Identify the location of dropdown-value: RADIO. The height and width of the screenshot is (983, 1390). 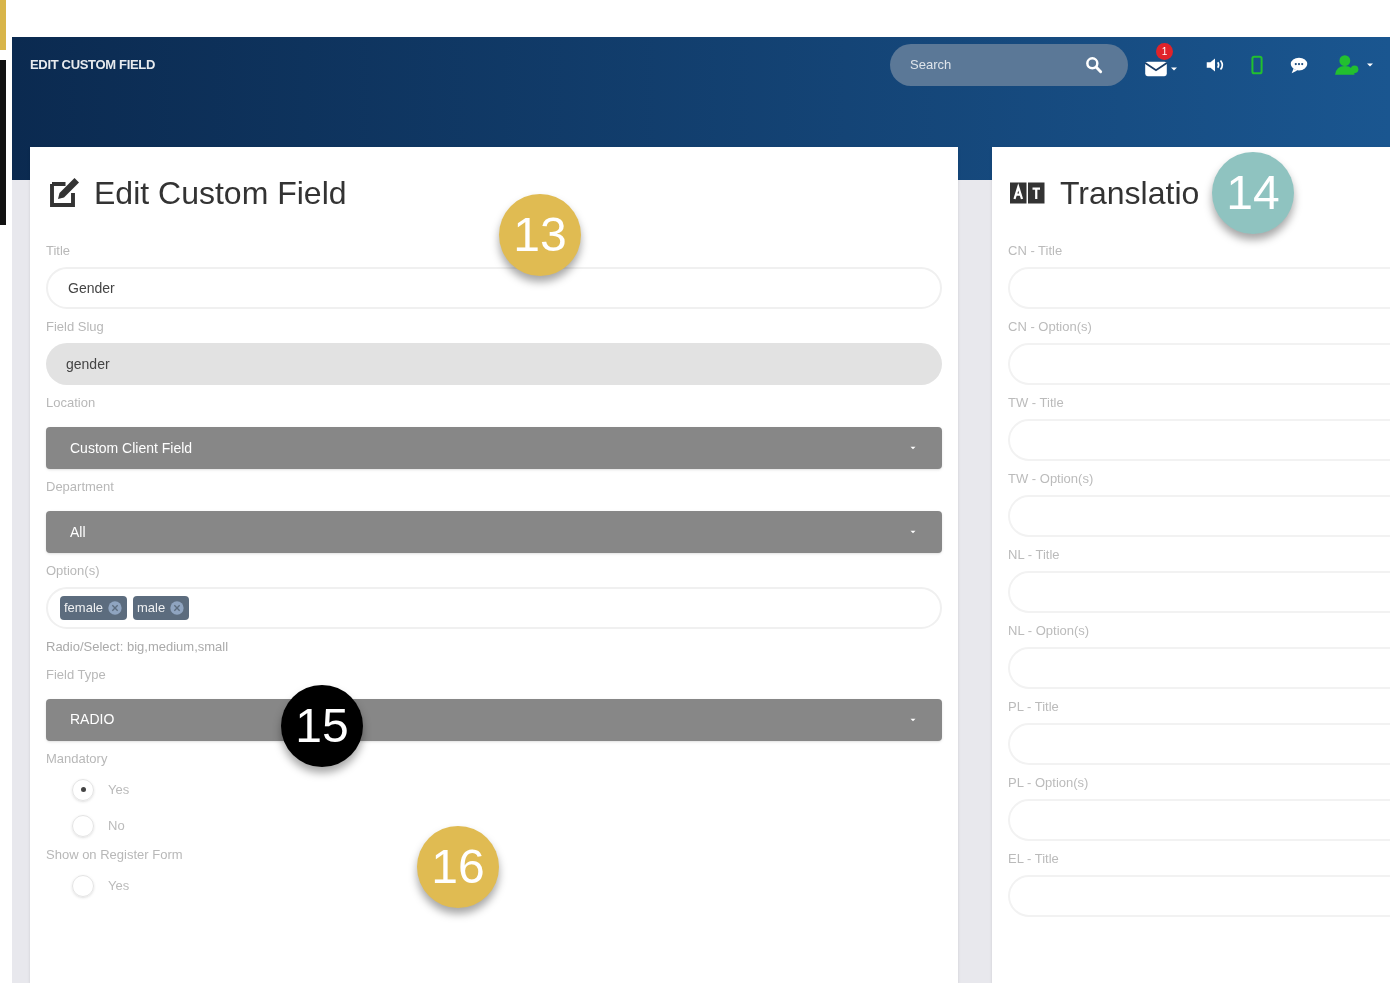
(92, 719).